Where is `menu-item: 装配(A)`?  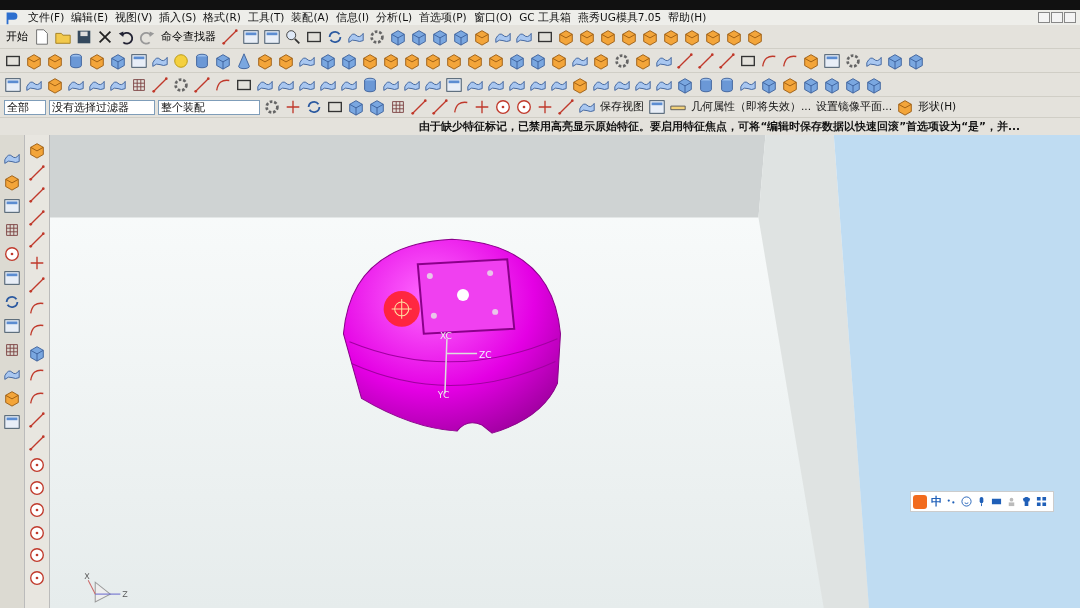
menu-item: 装配(A) is located at coordinates (310, 17).